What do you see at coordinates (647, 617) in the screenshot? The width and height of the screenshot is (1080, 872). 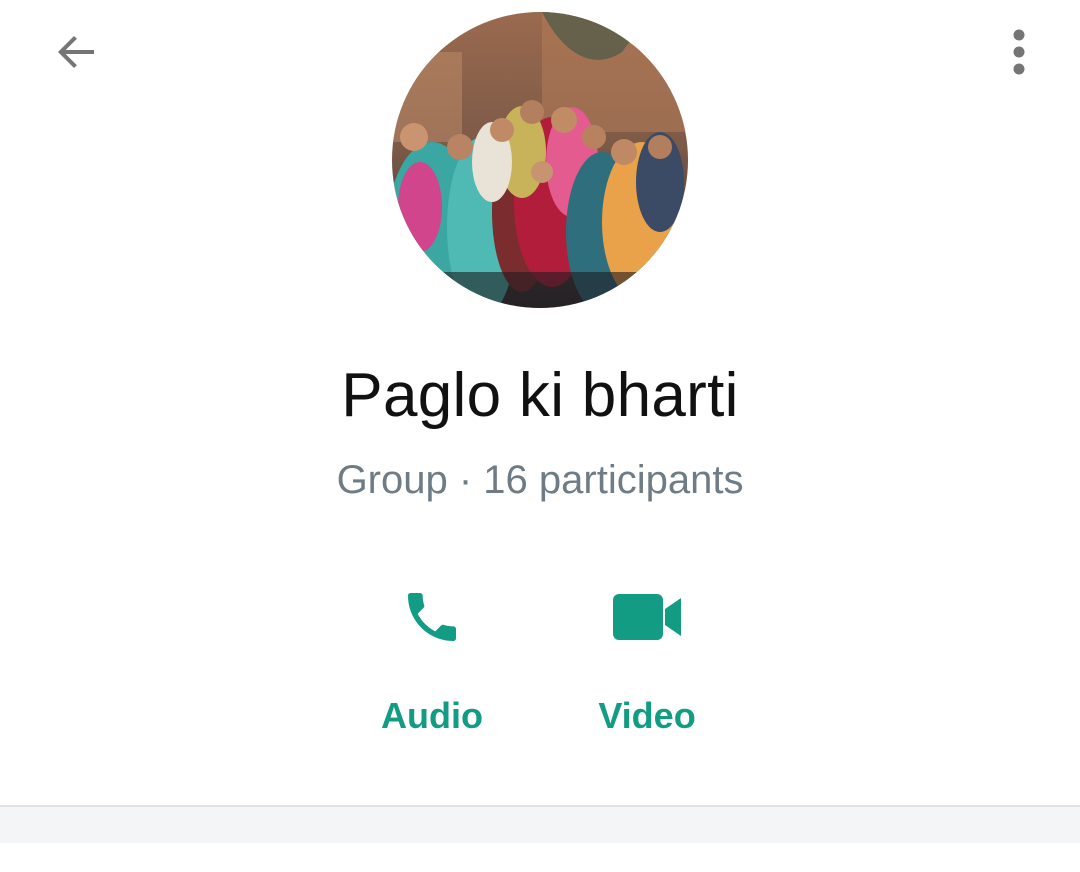 I see `video-camera-icon` at bounding box center [647, 617].